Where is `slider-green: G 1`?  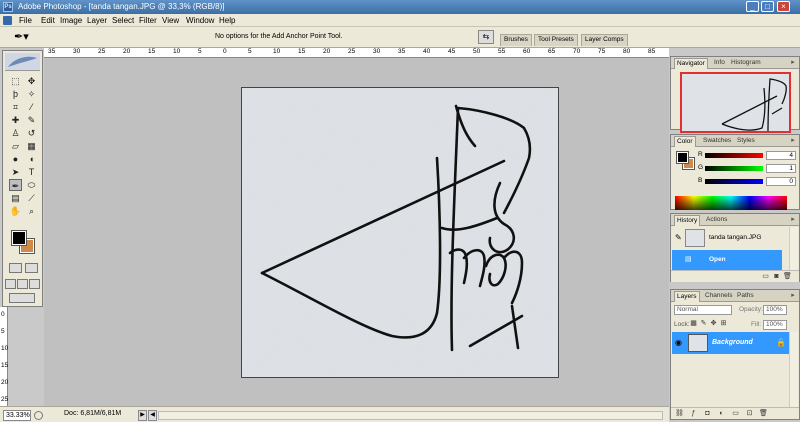
slider-green: G 1 is located at coordinates (735, 168).